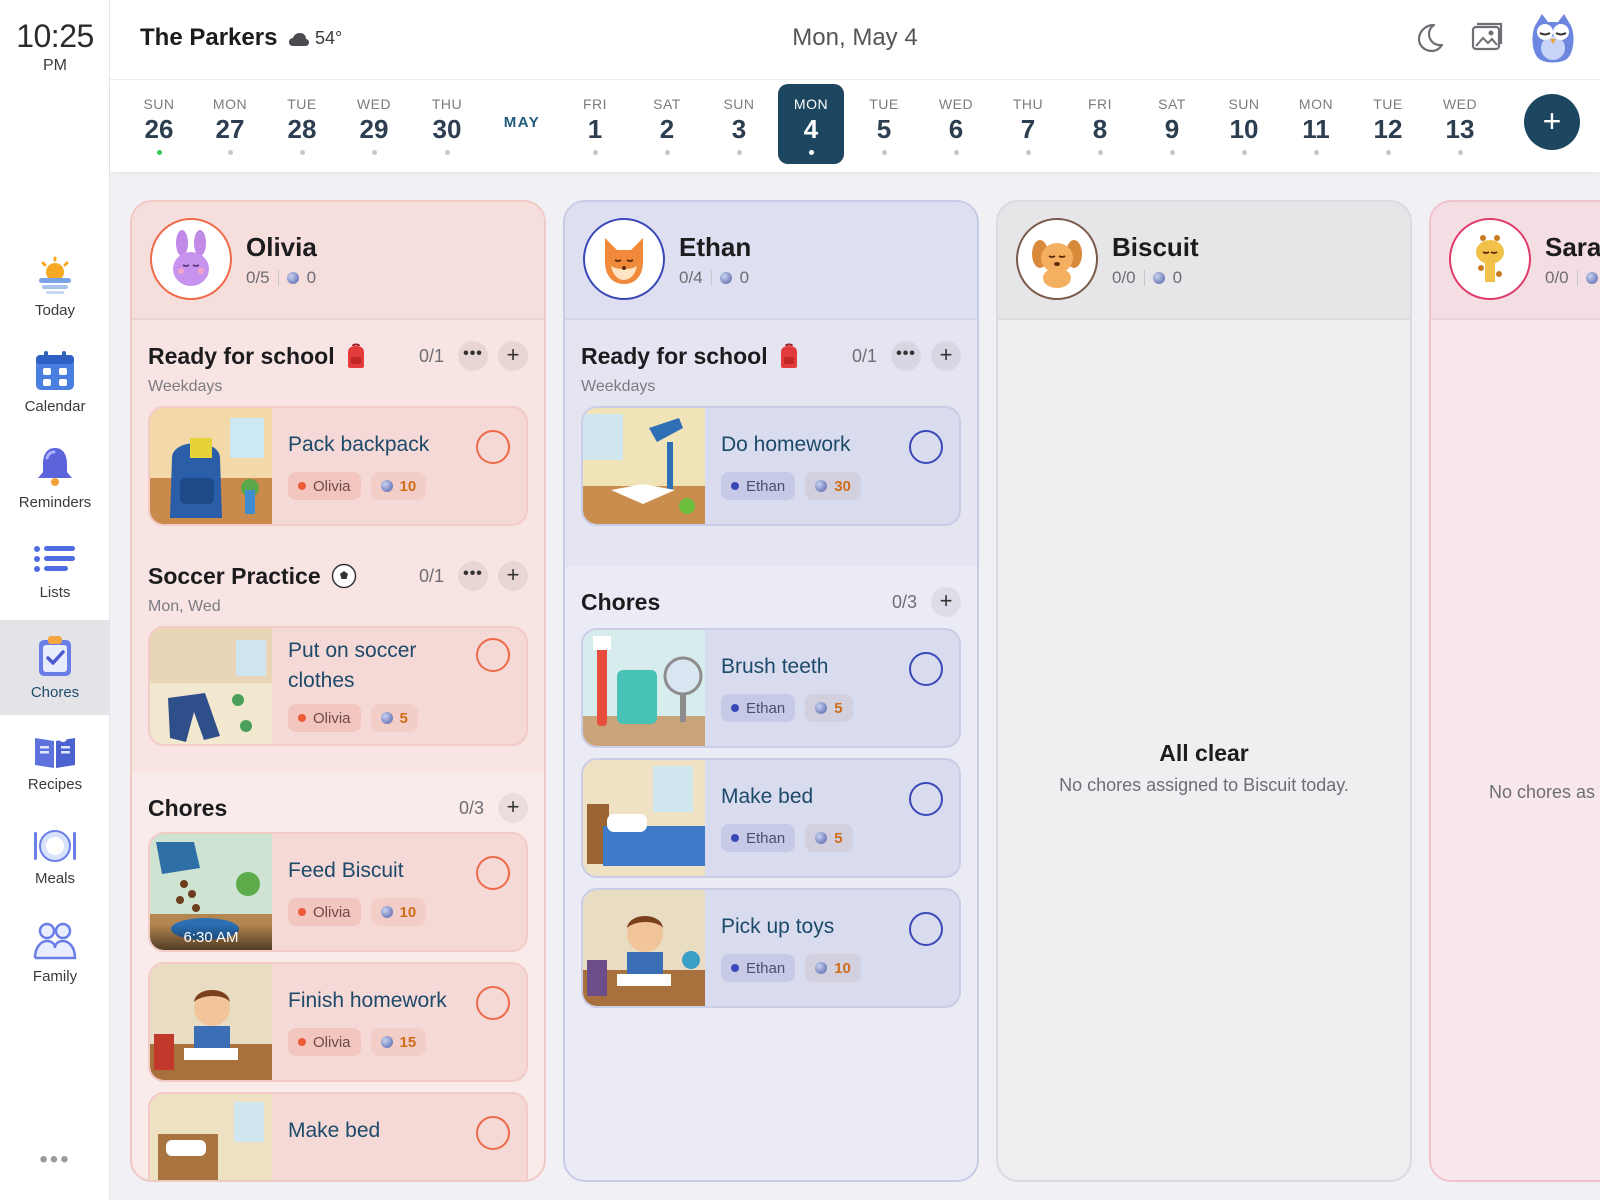 The image size is (1600, 1200). What do you see at coordinates (1552, 122) in the screenshot?
I see `add-event-button: +` at bounding box center [1552, 122].